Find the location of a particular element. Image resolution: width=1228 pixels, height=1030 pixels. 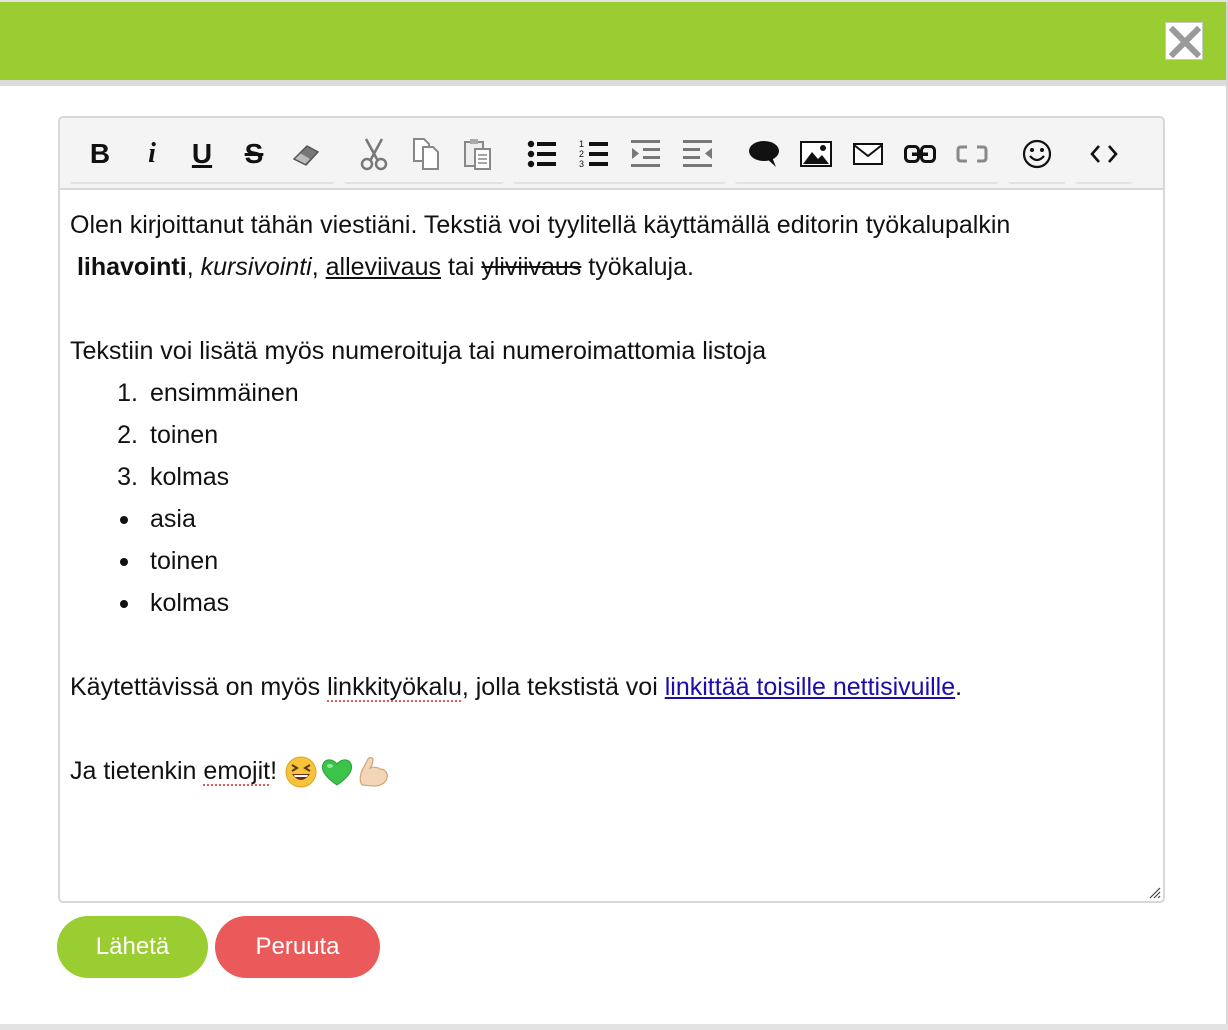

outdent-button is located at coordinates (698, 154).